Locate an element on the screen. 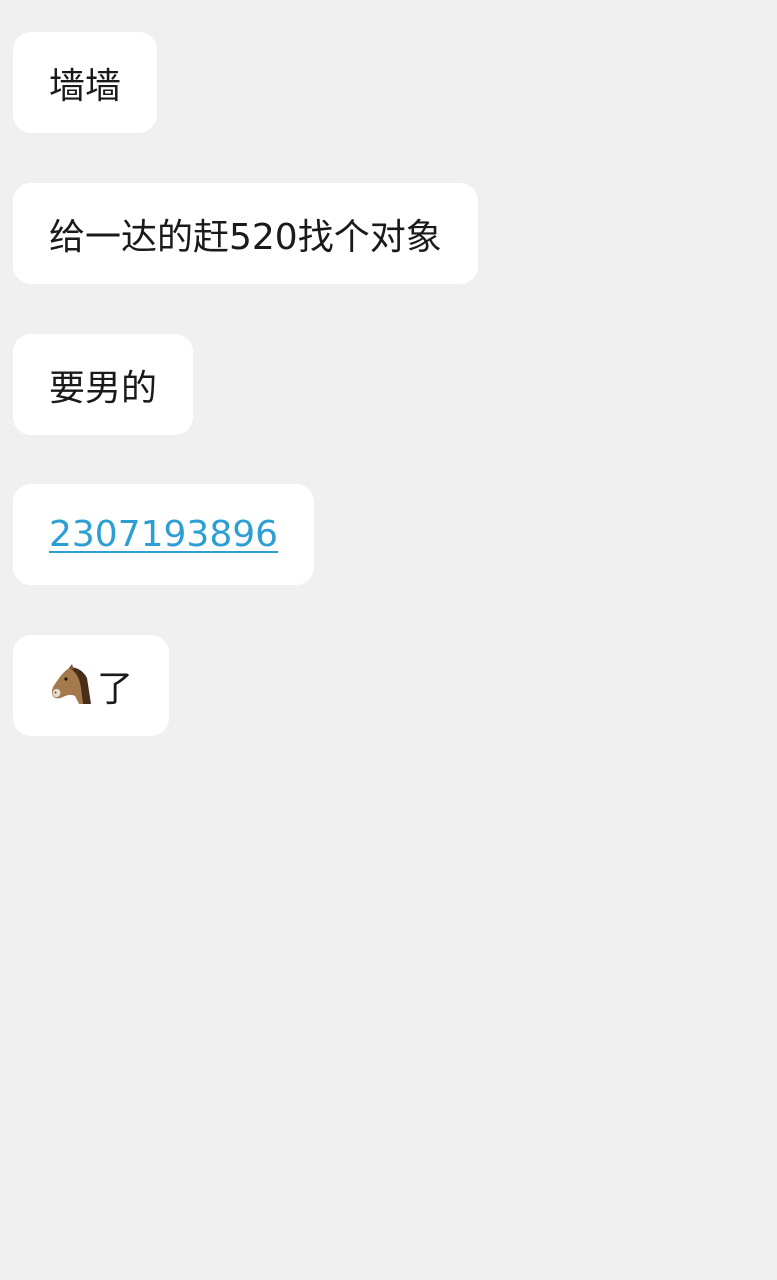  message-bubble: 给一达的赶520找个对象 is located at coordinates (245, 233).